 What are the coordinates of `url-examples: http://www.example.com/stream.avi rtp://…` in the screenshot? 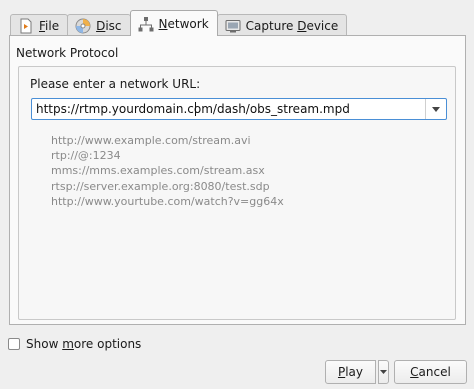 It's located at (167, 171).